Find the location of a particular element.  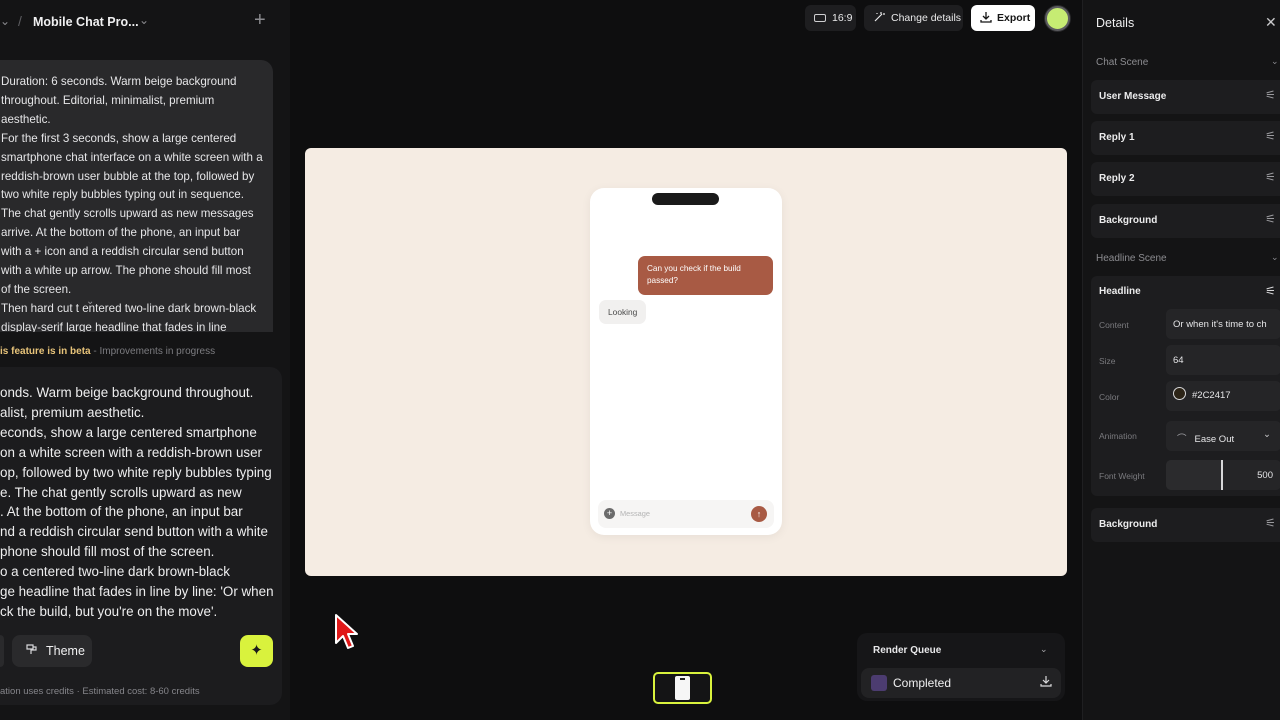

change-details-label: Change details is located at coordinates (926, 18).